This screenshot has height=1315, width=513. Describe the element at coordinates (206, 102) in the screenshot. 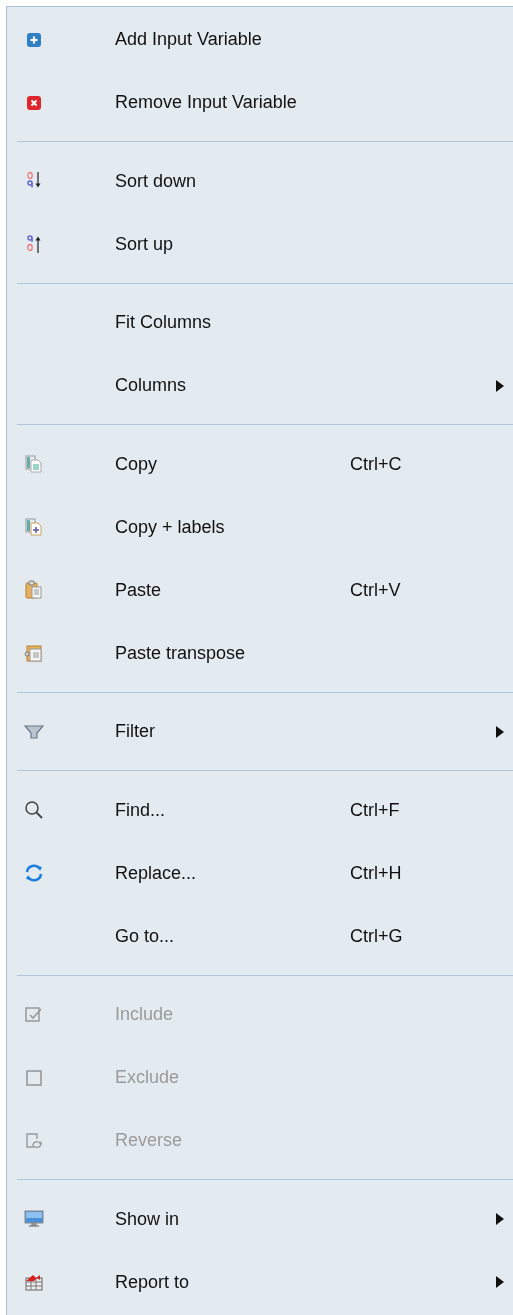

I see `menu-item: Remove Input Variable` at that location.